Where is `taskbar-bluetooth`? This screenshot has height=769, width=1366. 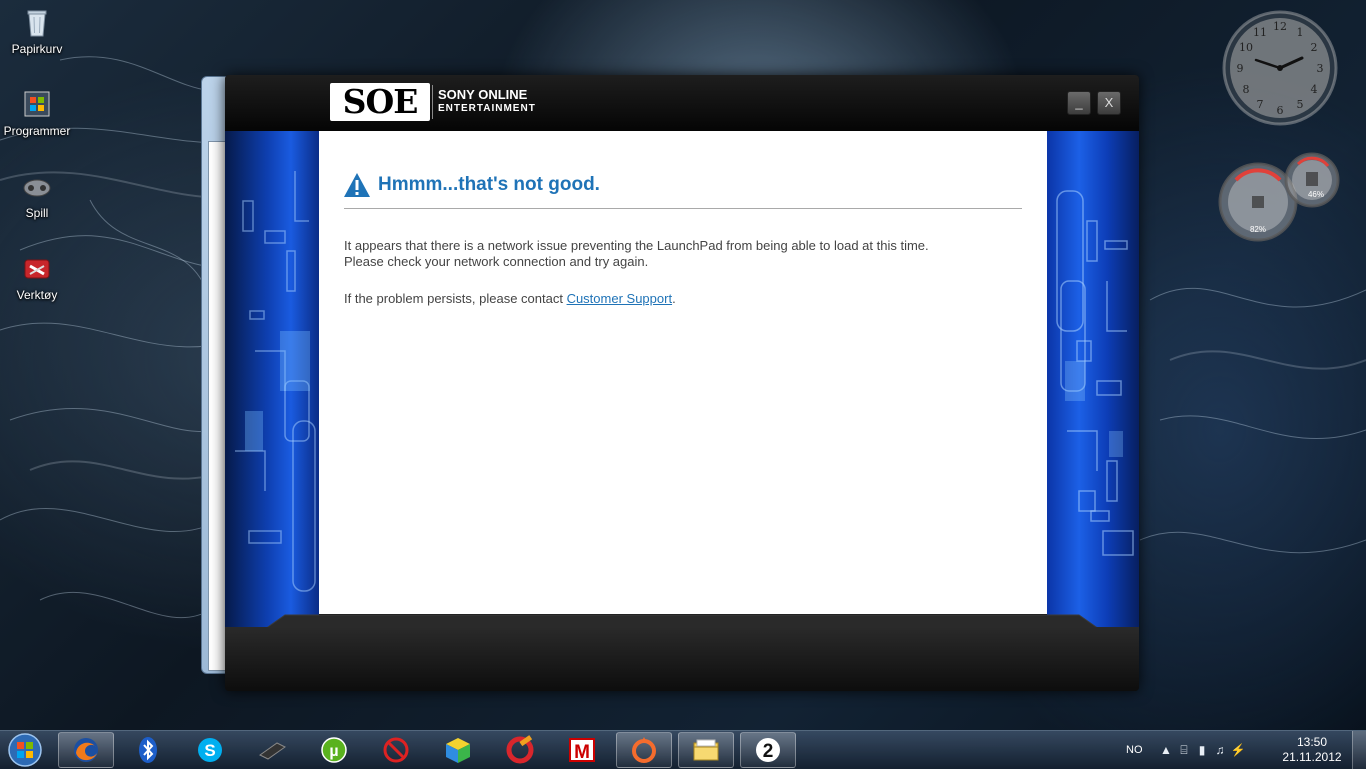
taskbar-bluetooth is located at coordinates (148, 750).